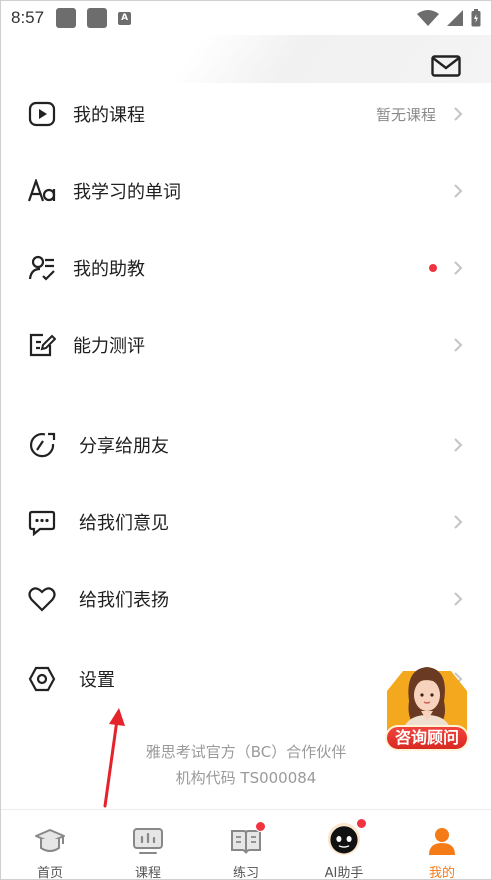 This screenshot has height=880, width=492. Describe the element at coordinates (347, 838) in the screenshot. I see `ai-robot-icon` at that location.